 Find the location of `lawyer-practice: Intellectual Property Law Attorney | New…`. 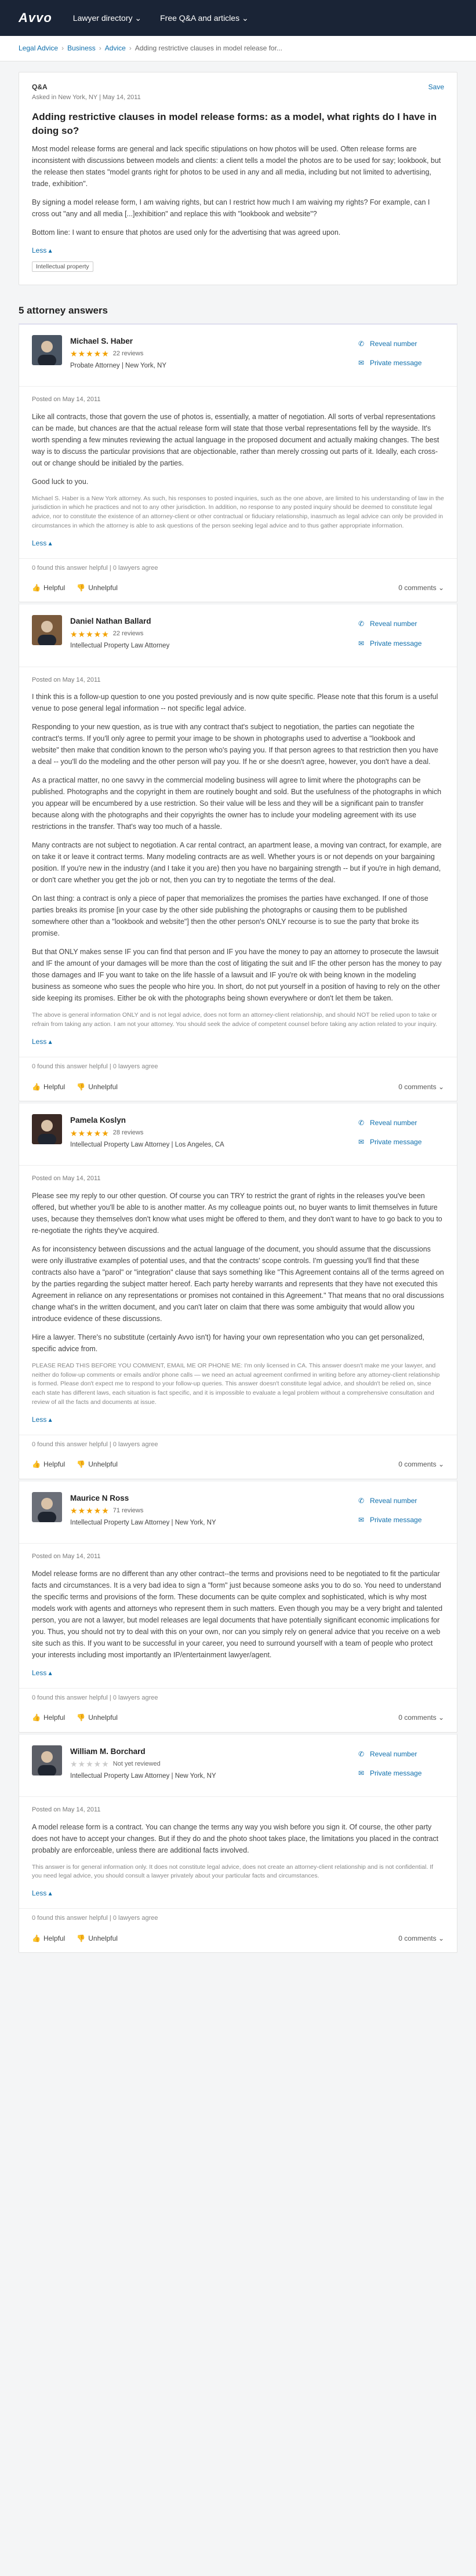

lawyer-practice: Intellectual Property Law Attorney | New… is located at coordinates (143, 1776).